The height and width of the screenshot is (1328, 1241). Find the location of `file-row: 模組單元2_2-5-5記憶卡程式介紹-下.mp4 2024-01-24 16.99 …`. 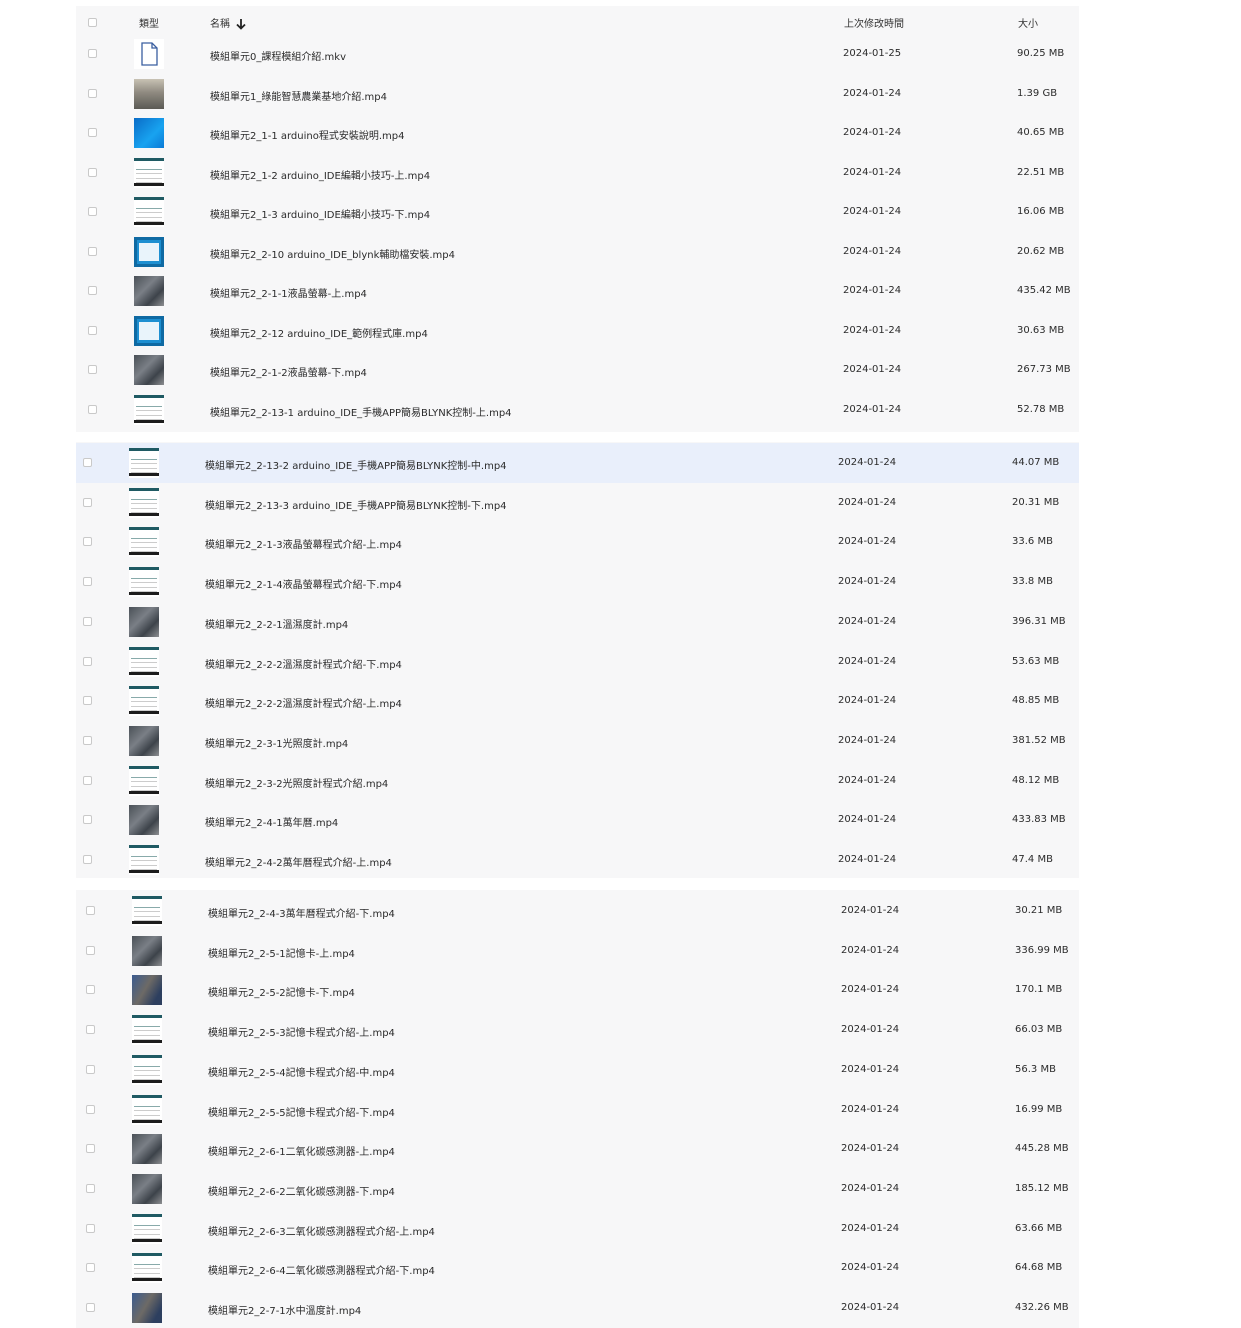

file-row: 模組單元2_2-5-5記憶卡程式介紹-下.mp4 2024-01-24 16.99 … is located at coordinates (577, 1110).